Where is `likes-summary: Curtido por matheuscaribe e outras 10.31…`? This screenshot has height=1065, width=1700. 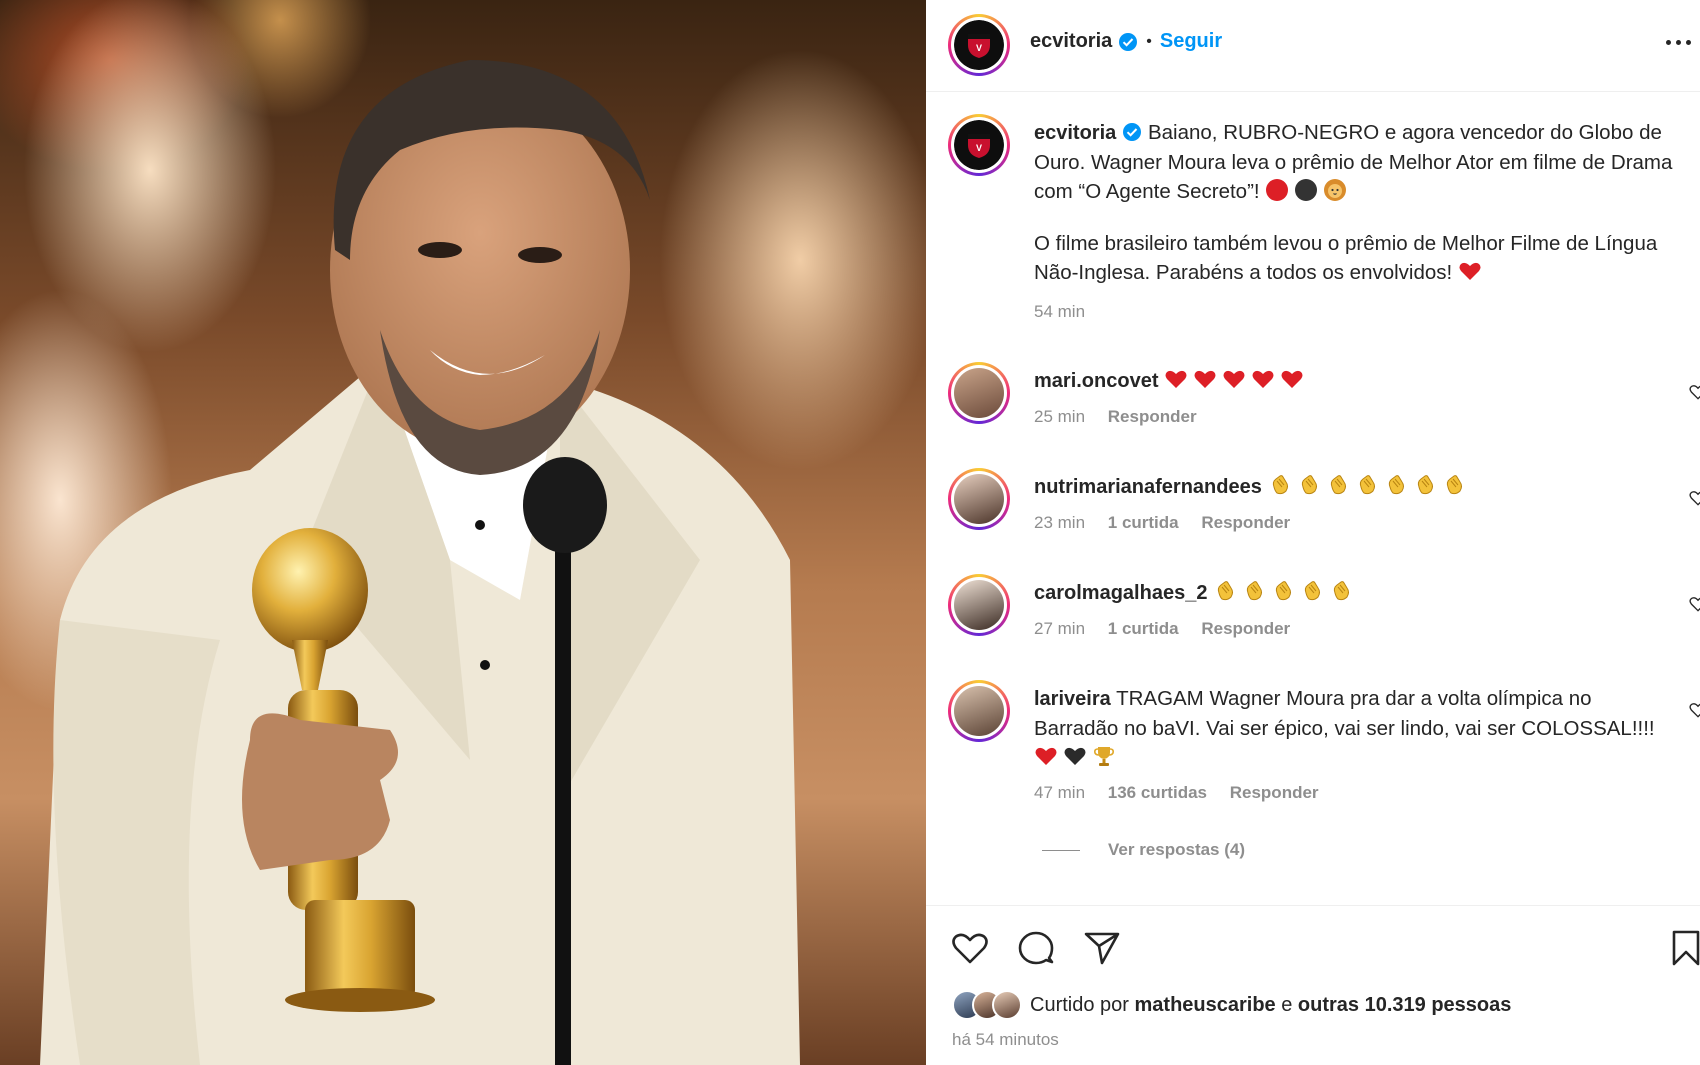
likes-summary: Curtido por matheuscaribe e outras 10.31… is located at coordinates (1231, 1005).